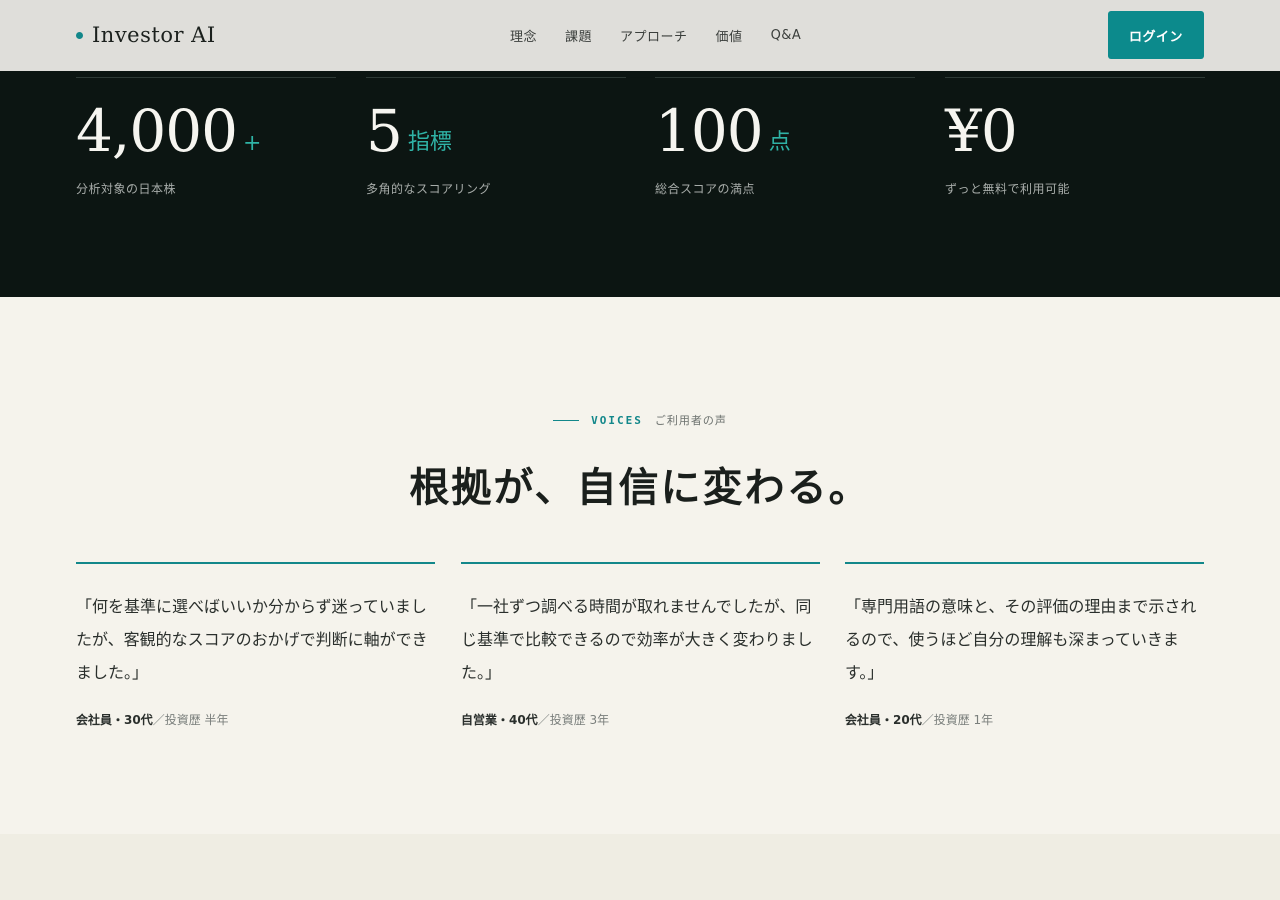  Describe the element at coordinates (154, 35) in the screenshot. I see `logo-text: Investor AI` at that location.